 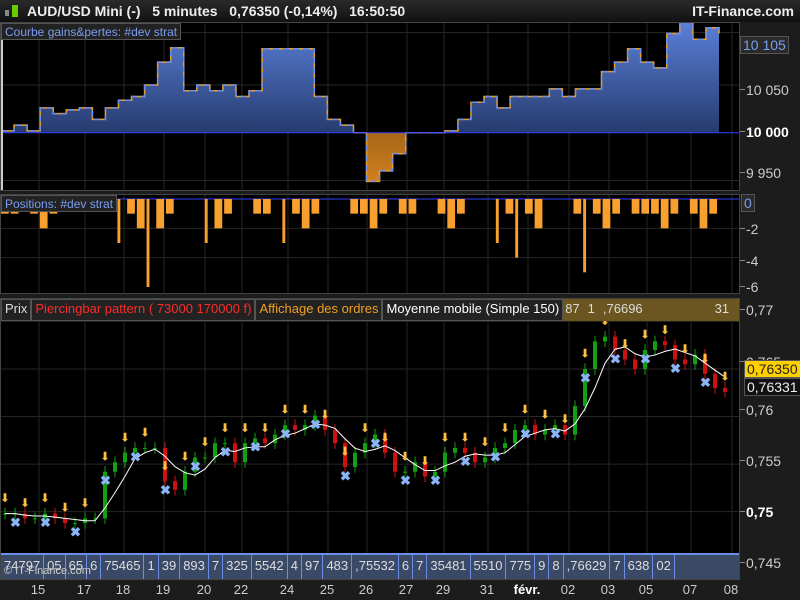 What do you see at coordinates (542, 567) in the screenshot?
I see `order-date-label: 9` at bounding box center [542, 567].